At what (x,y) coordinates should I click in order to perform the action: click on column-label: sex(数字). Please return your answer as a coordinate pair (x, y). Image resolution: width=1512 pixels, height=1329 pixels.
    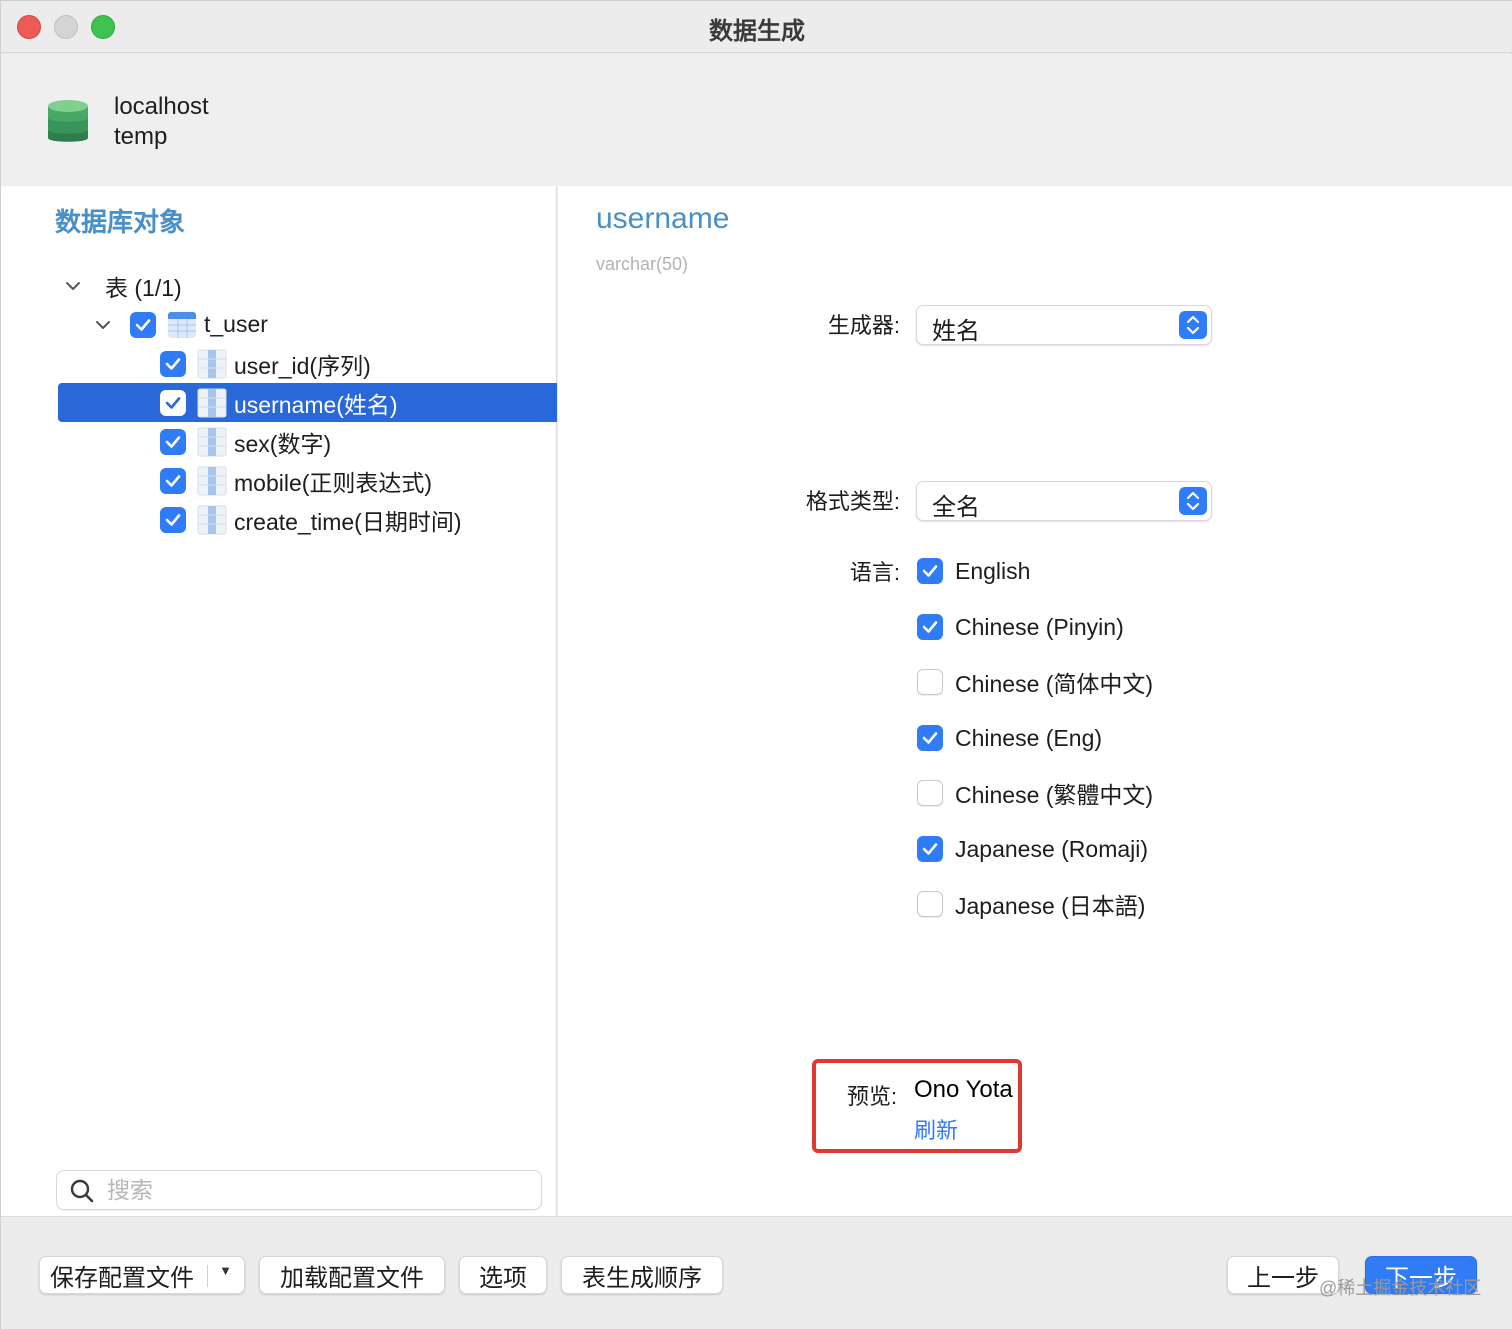
    Looking at the image, I should click on (283, 443).